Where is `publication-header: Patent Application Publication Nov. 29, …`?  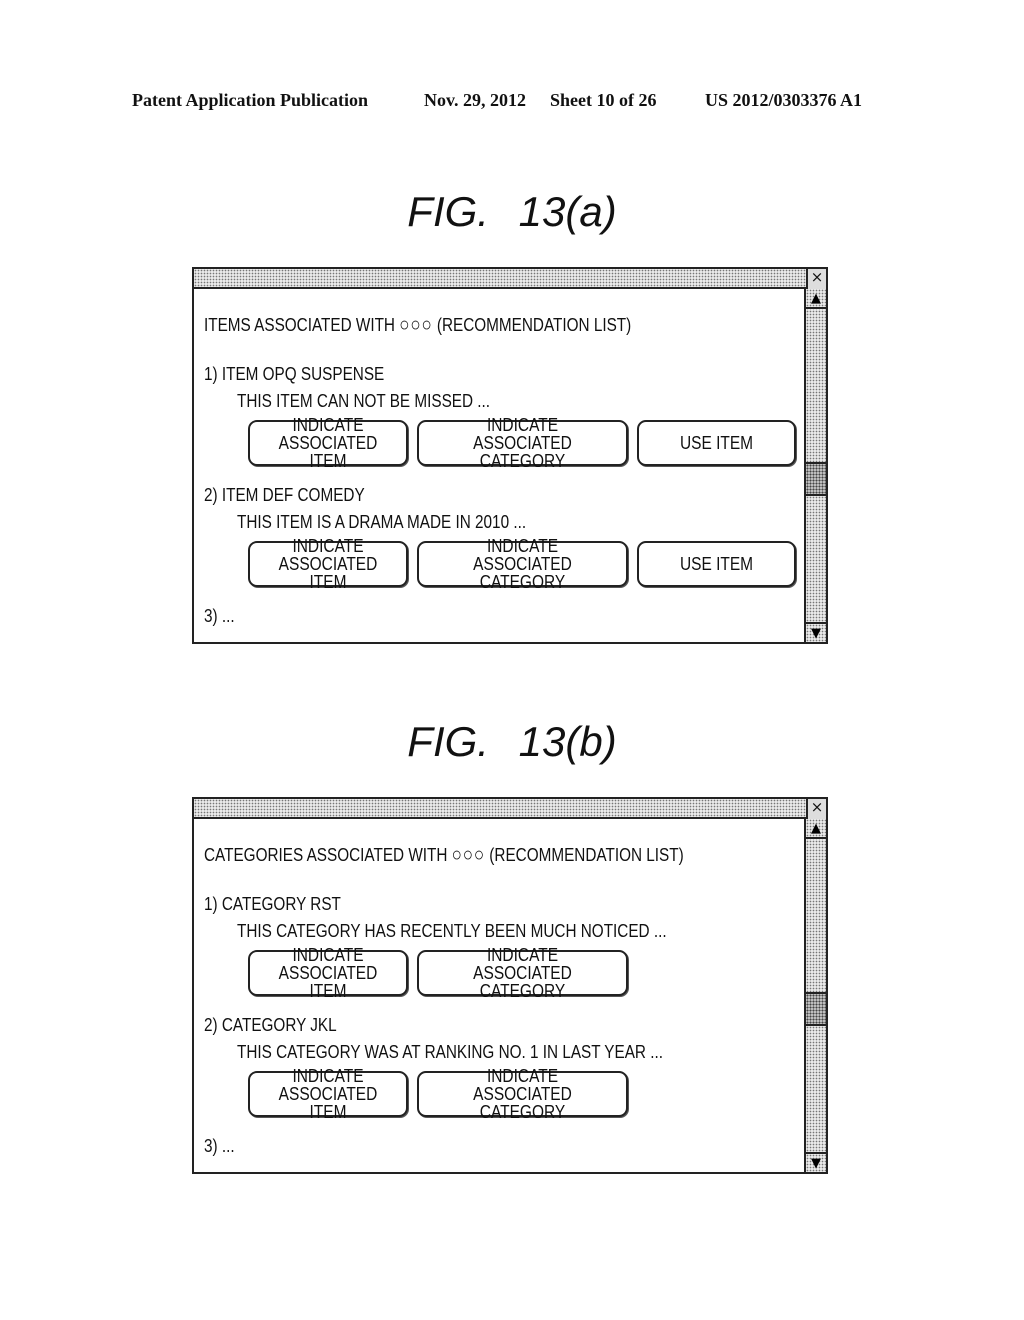 publication-header: Patent Application Publication Nov. 29, … is located at coordinates (512, 102).